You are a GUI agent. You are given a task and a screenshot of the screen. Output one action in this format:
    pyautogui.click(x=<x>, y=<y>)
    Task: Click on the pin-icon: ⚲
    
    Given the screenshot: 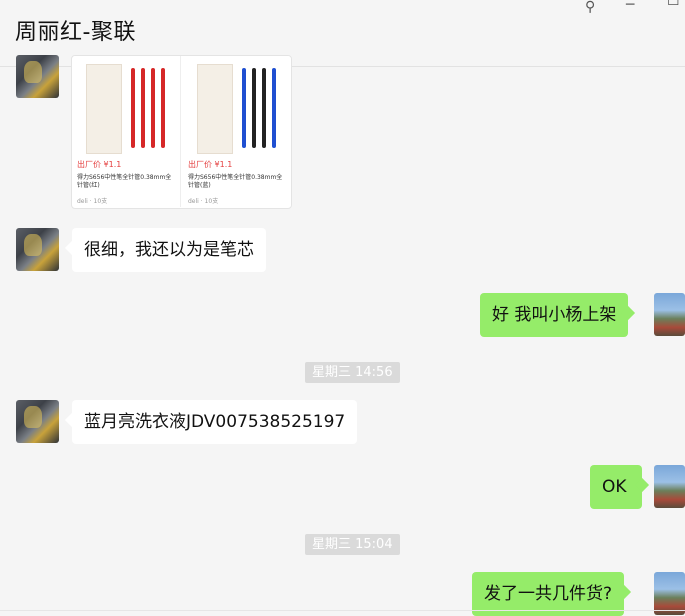 What is the action you would take?
    pyautogui.click(x=590, y=7)
    